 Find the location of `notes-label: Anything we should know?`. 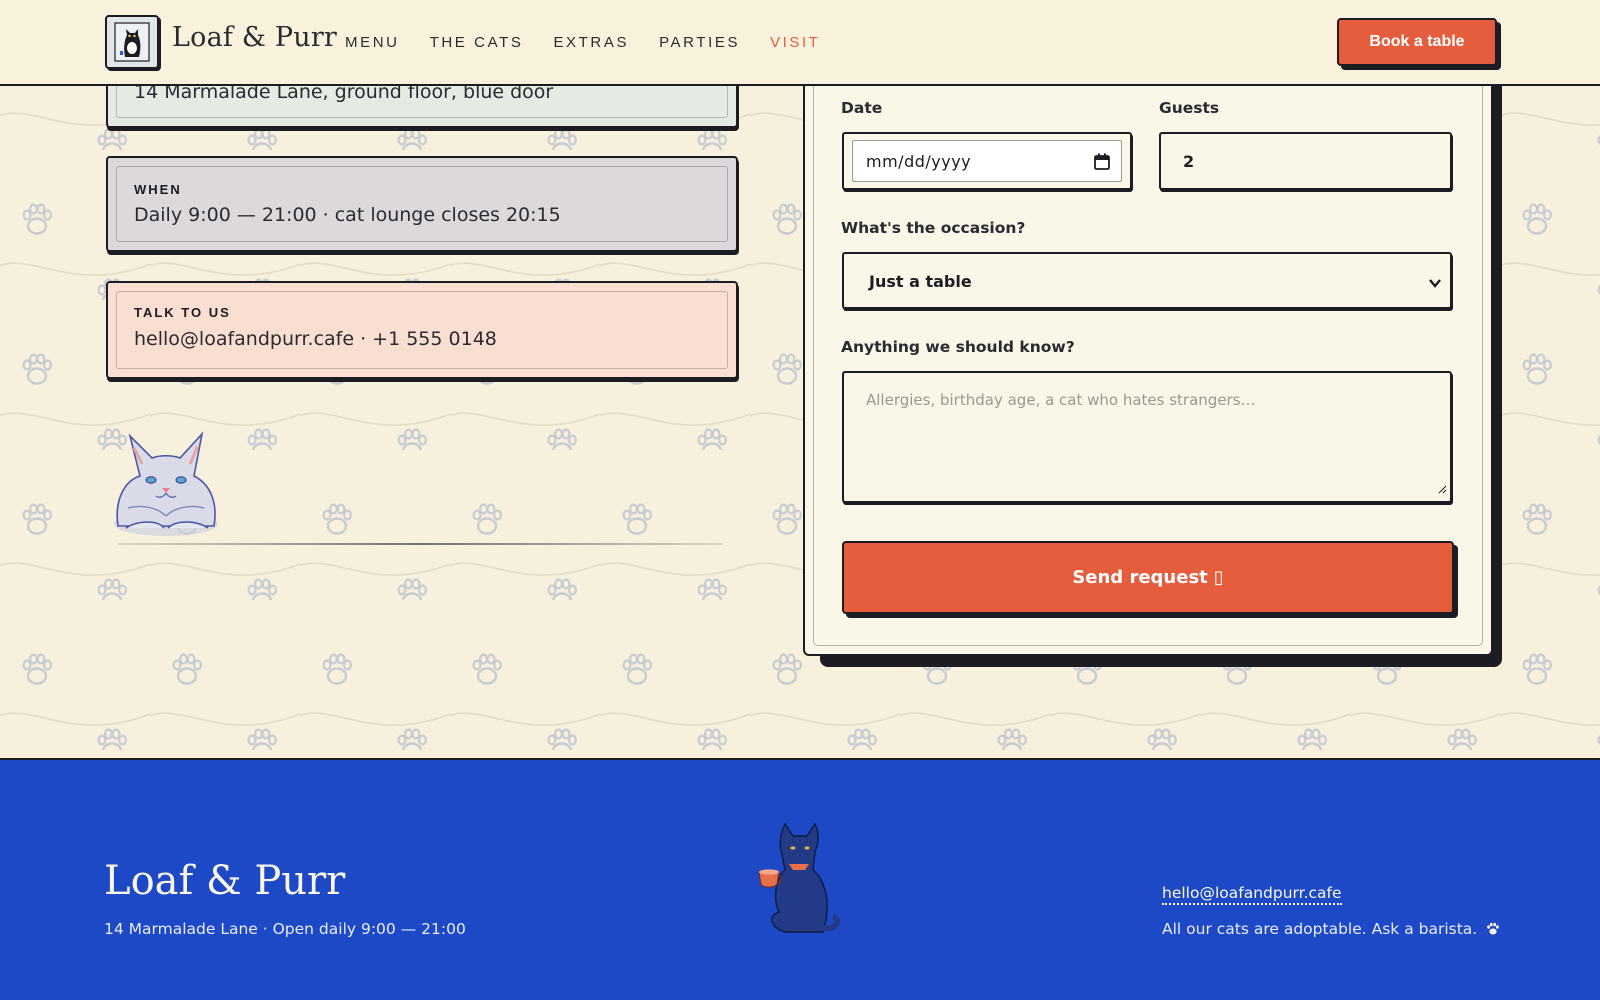

notes-label: Anything we should know? is located at coordinates (958, 347).